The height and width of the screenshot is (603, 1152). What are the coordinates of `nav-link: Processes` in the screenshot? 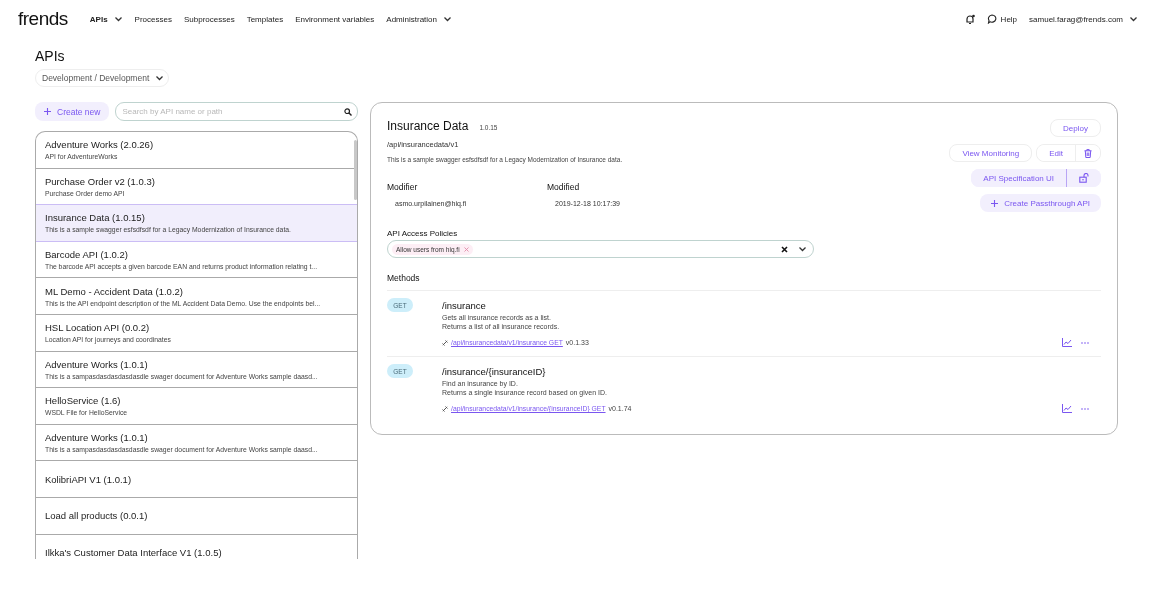 It's located at (153, 19).